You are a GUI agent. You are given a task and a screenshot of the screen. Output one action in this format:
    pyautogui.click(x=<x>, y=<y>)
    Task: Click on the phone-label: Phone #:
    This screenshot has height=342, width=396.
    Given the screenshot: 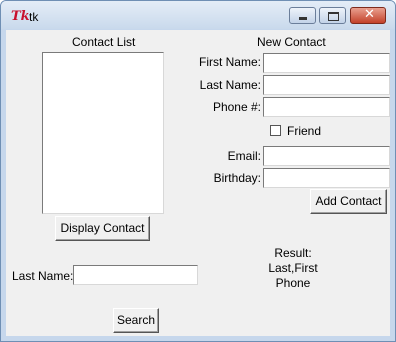 What is the action you would take?
    pyautogui.click(x=236, y=107)
    